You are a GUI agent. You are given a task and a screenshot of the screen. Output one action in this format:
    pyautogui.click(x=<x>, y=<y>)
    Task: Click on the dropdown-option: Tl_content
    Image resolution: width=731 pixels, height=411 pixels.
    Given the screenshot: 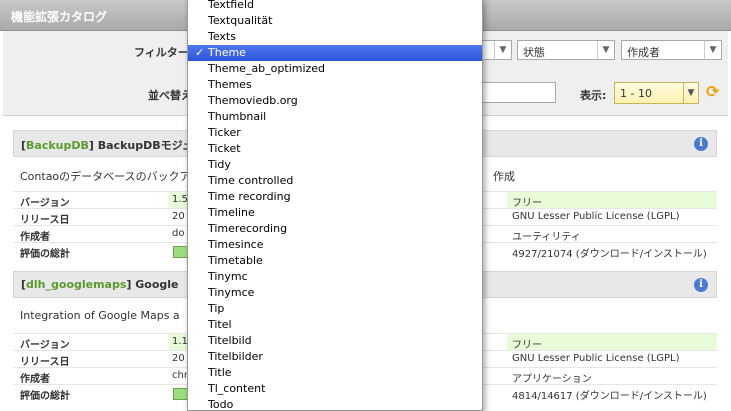 What is the action you would take?
    pyautogui.click(x=335, y=389)
    